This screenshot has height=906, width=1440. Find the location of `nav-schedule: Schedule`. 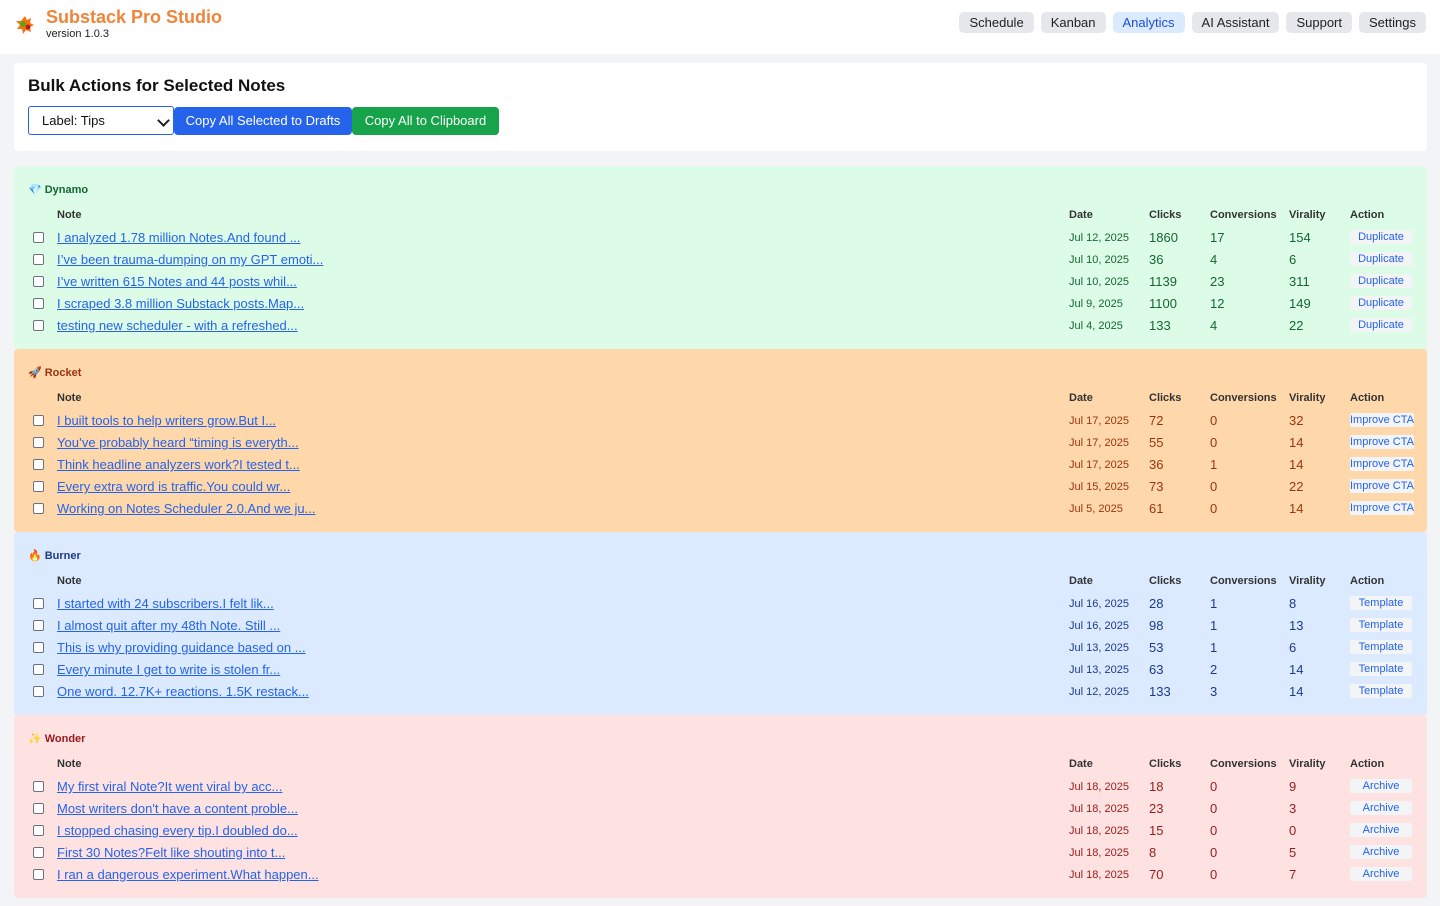

nav-schedule: Schedule is located at coordinates (996, 22).